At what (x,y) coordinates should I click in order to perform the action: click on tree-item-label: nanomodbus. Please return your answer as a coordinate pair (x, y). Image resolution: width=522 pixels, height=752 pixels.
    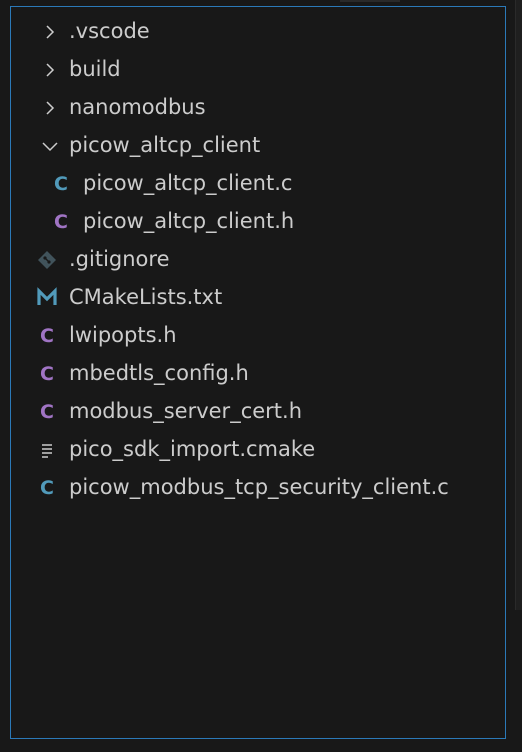
    Looking at the image, I should click on (137, 107).